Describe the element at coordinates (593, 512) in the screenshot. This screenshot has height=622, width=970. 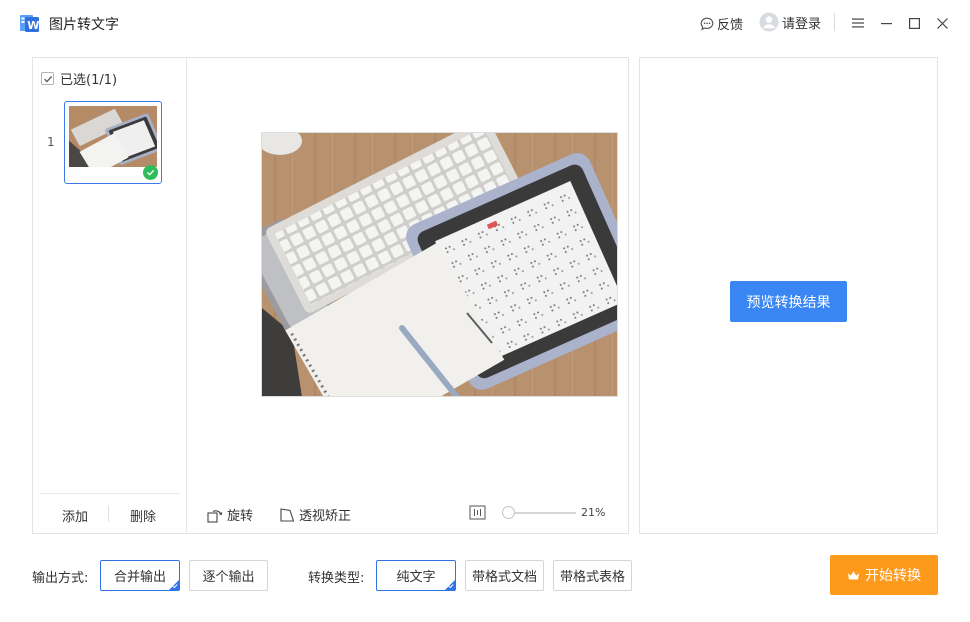
I see `zoom-level: 21%` at that location.